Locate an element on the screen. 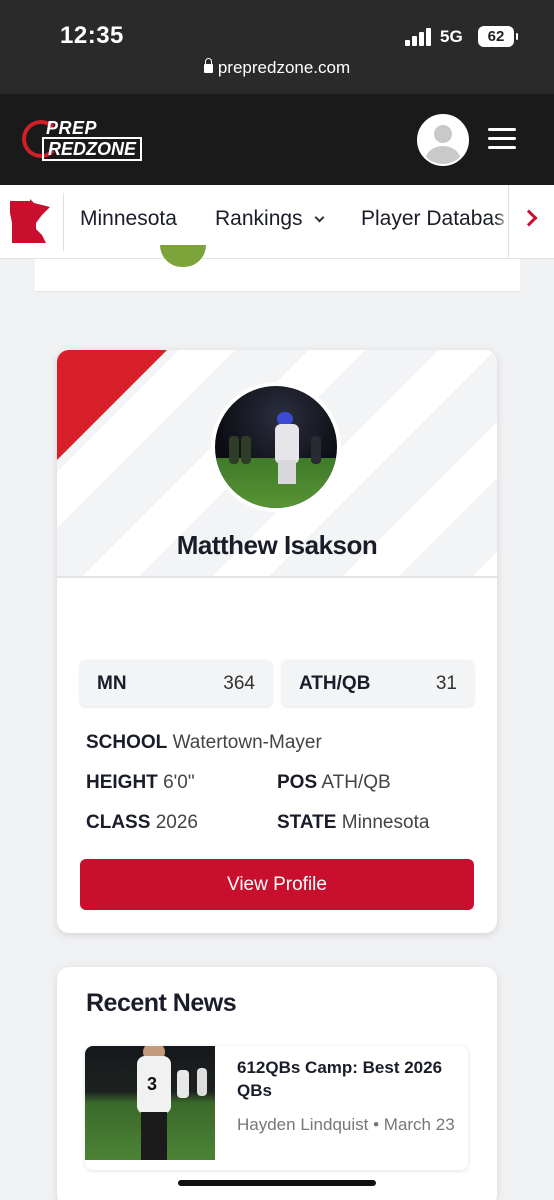 This screenshot has height=1200, width=554. nav-item-player-database: Player Databas is located at coordinates (433, 219).